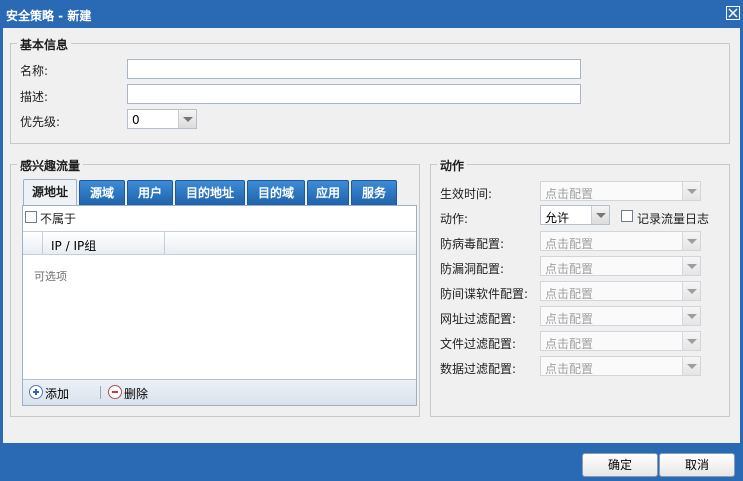  Describe the element at coordinates (484, 294) in the screenshot. I see `spyware-label: 防间谍软件配置:` at that location.